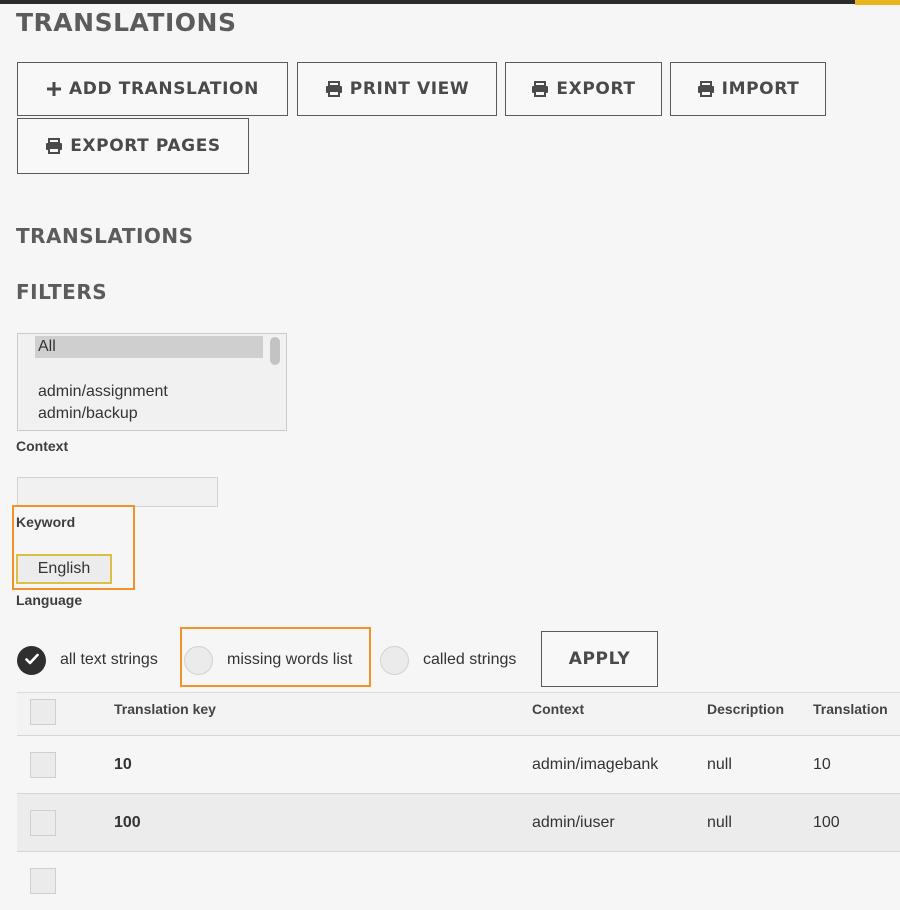 The image size is (900, 910). What do you see at coordinates (822, 764) in the screenshot?
I see `cell-translation: 10` at bounding box center [822, 764].